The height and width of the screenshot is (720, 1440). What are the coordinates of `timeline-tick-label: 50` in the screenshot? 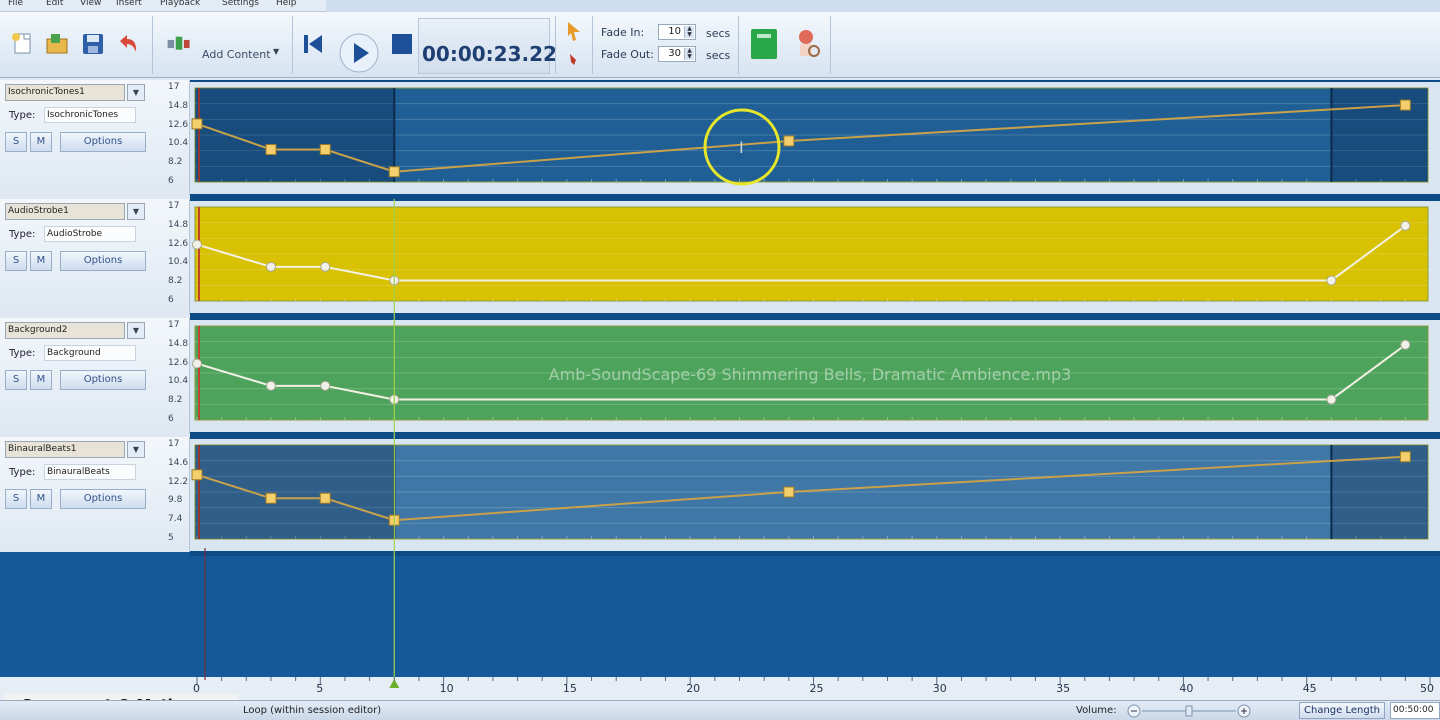 It's located at (1427, 688).